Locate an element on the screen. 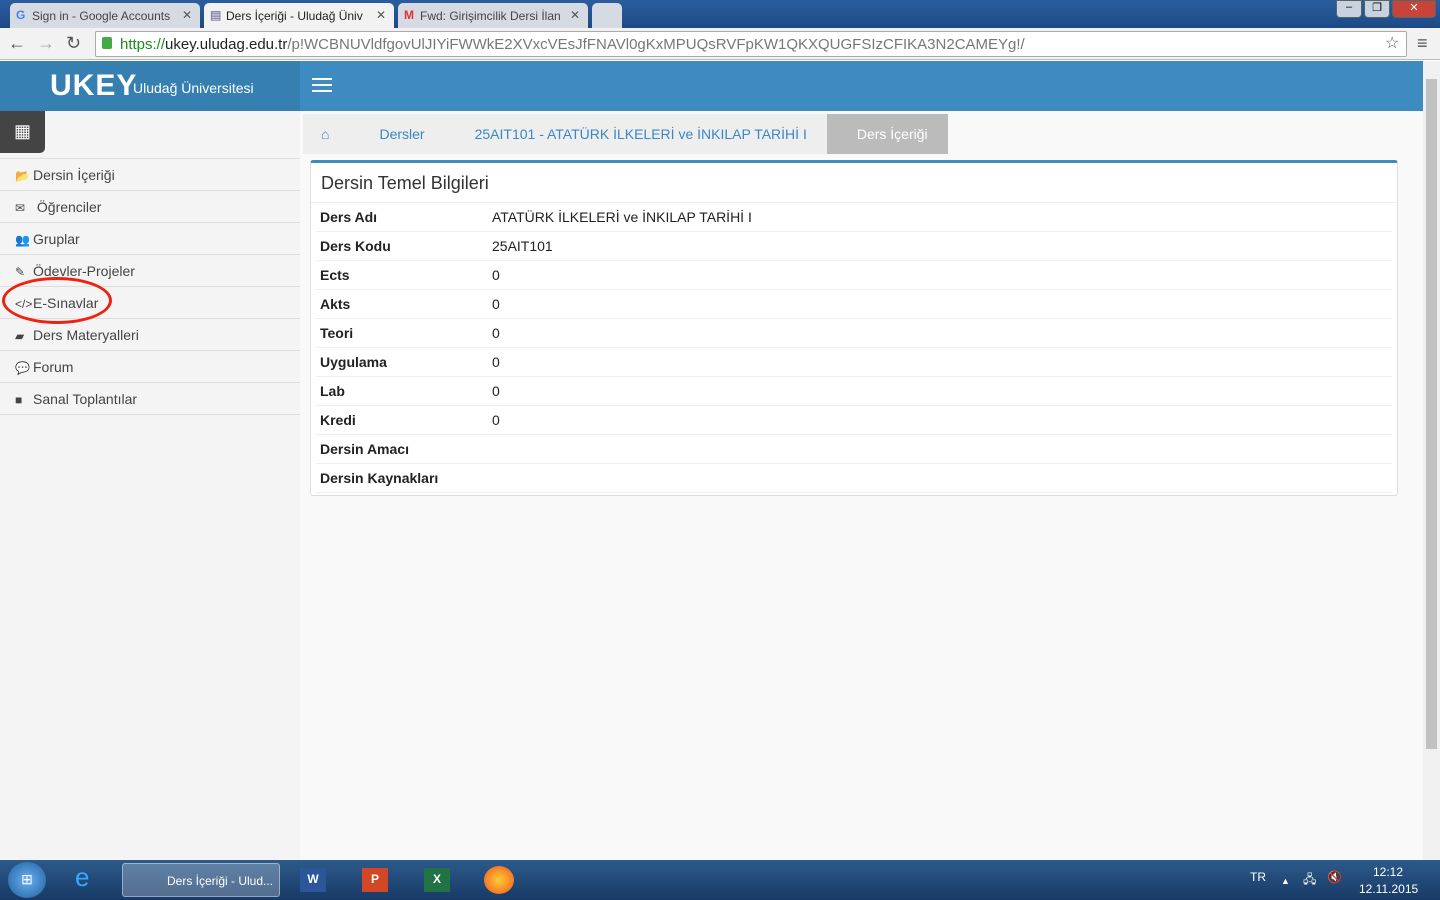 The image size is (1440, 900). info-label: Dersin Amacı is located at coordinates (364, 449).